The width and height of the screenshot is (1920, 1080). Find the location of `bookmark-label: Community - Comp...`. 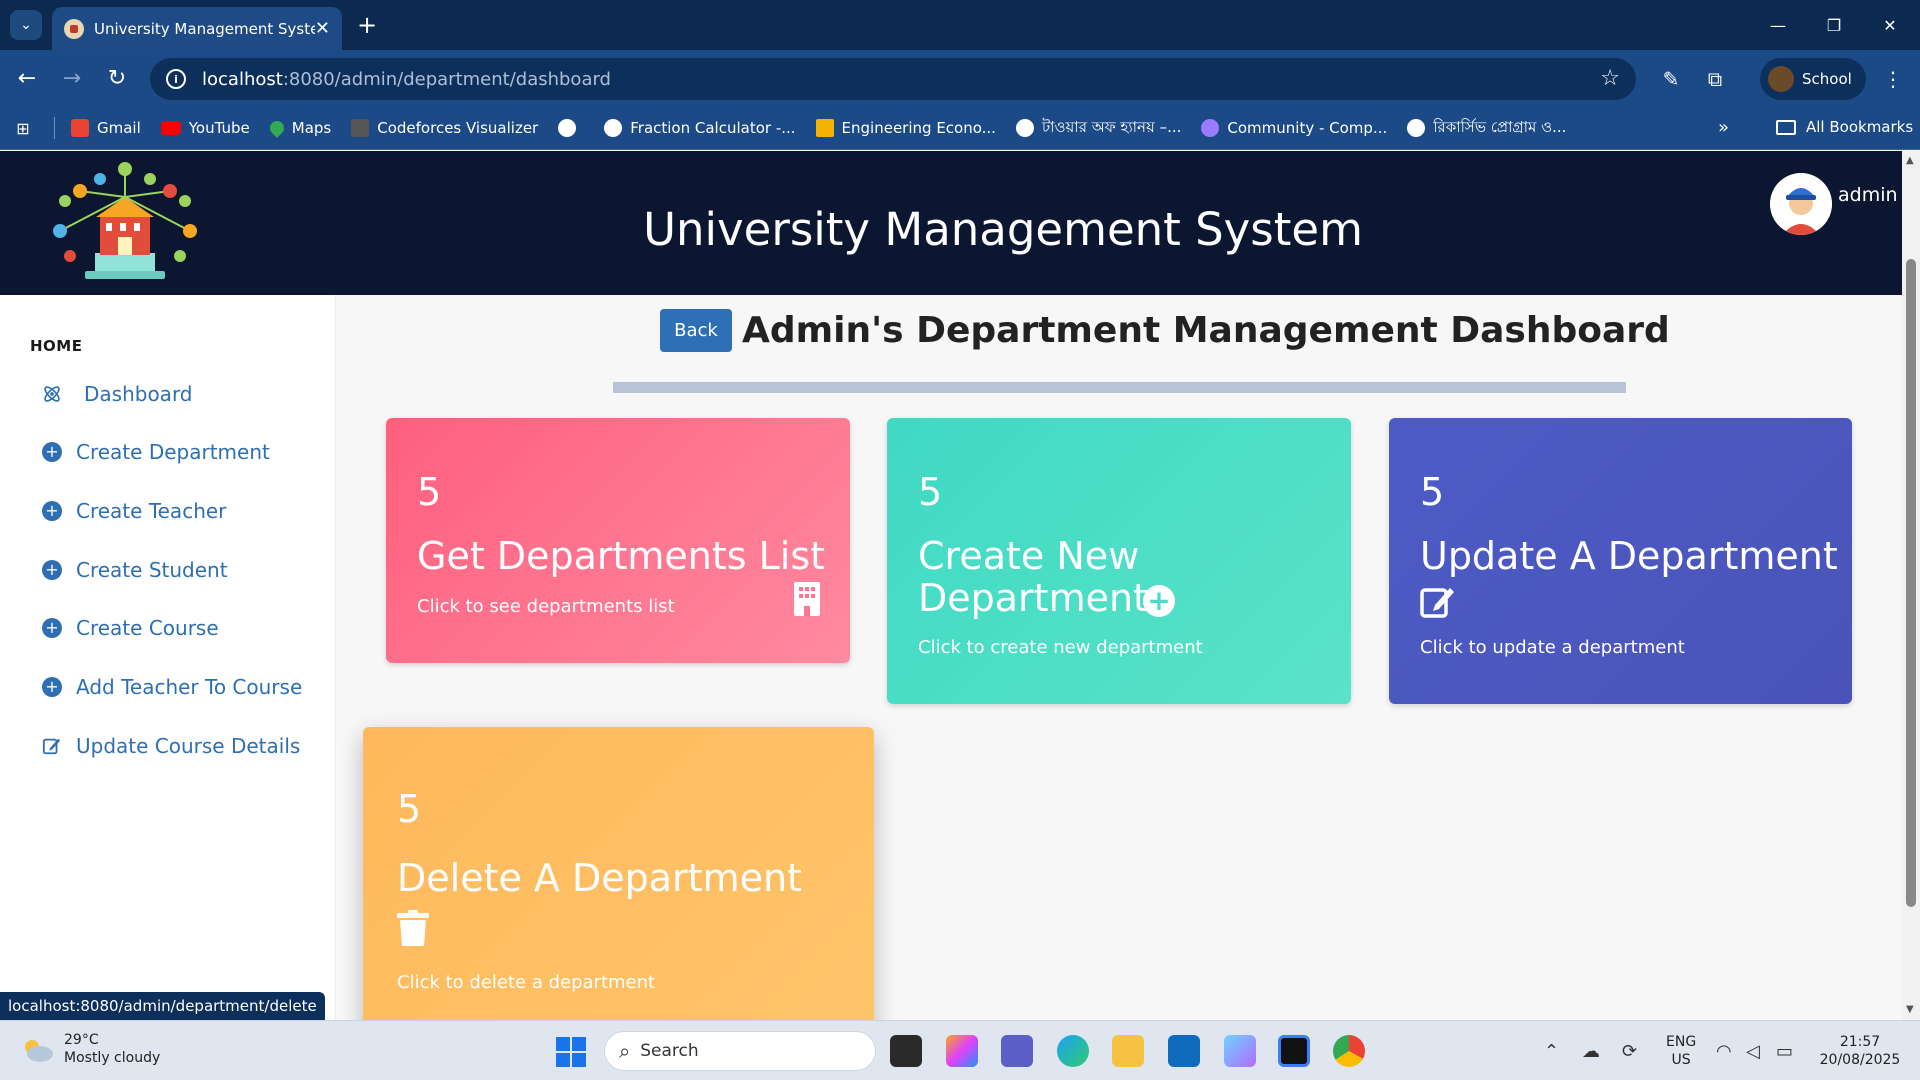

bookmark-label: Community - Comp... is located at coordinates (1307, 128).